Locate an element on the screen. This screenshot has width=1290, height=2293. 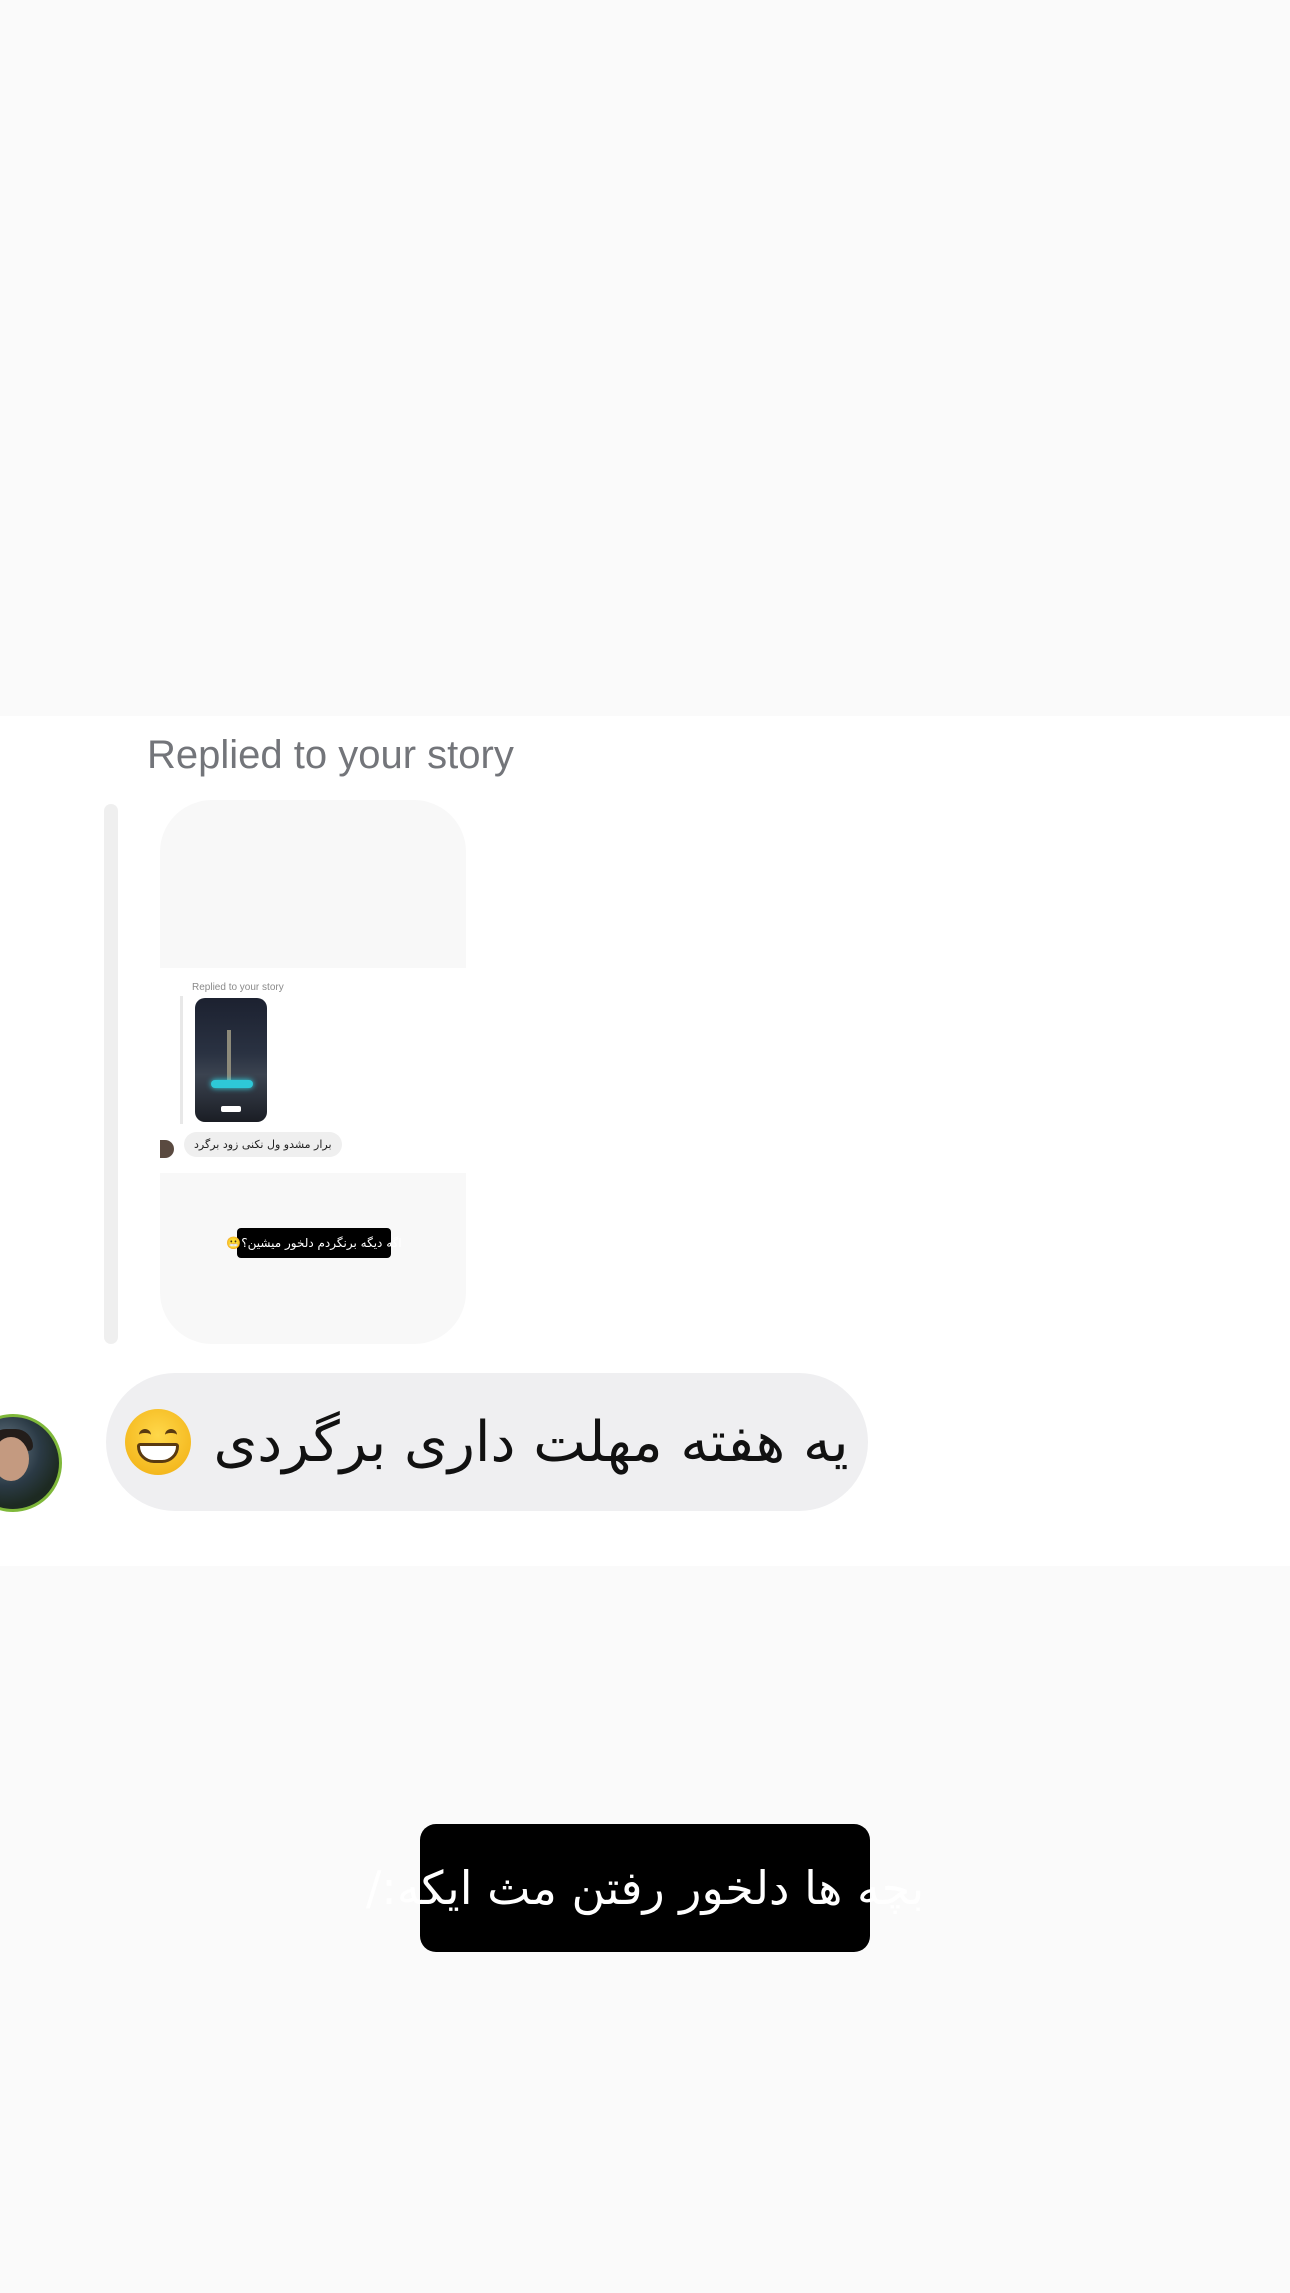
story-text-overlay: بچه ها دلخور رفتن مث ایکه:/ is located at coordinates (645, 1888).